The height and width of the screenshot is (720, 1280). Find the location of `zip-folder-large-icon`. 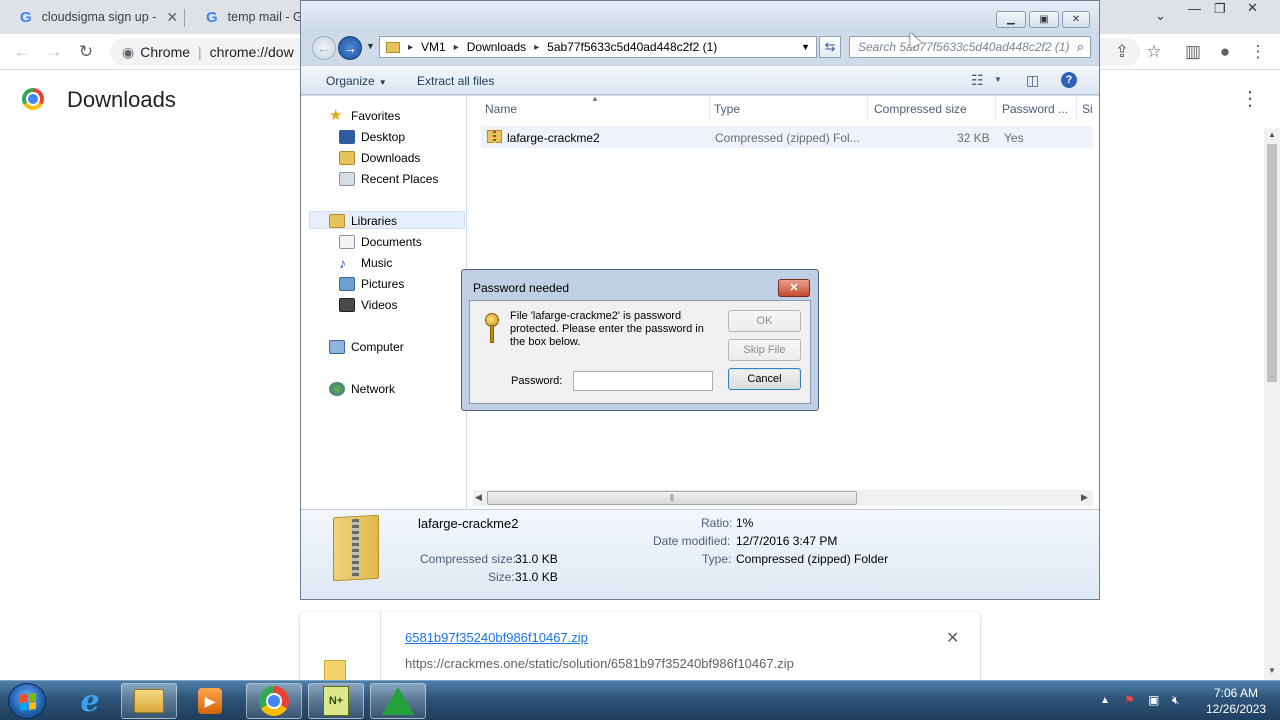

zip-folder-large-icon is located at coordinates (356, 548).